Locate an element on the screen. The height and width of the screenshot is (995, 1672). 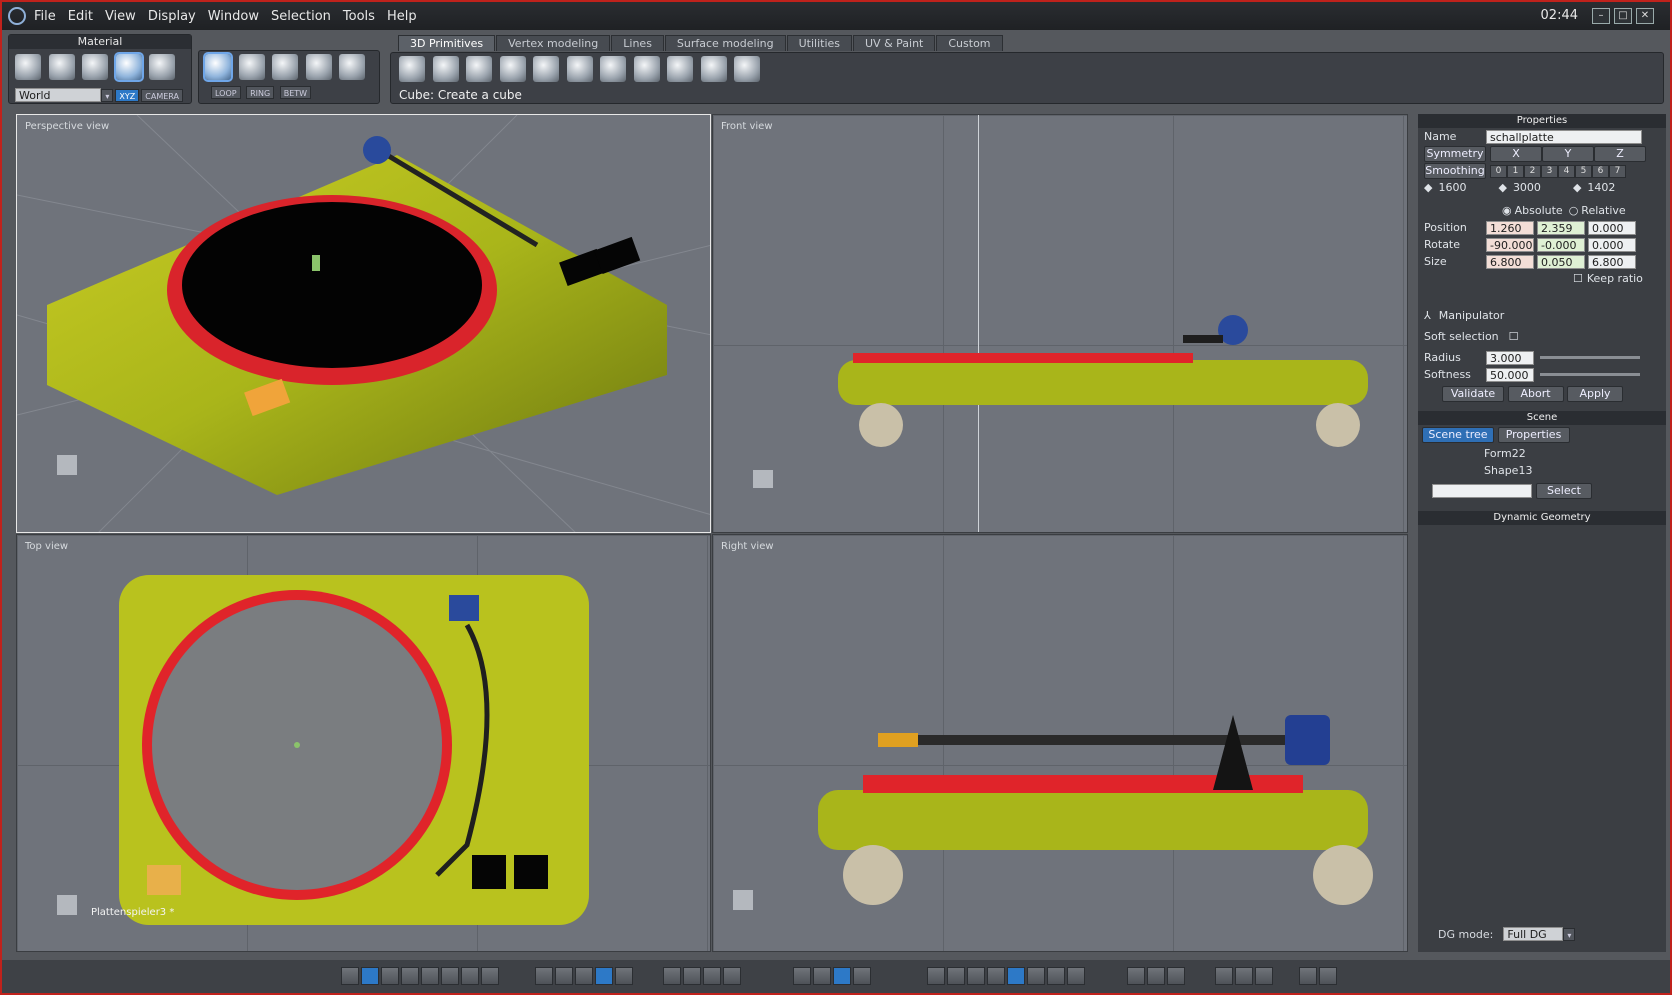
maximize-icon: □ is located at coordinates (1623, 16).